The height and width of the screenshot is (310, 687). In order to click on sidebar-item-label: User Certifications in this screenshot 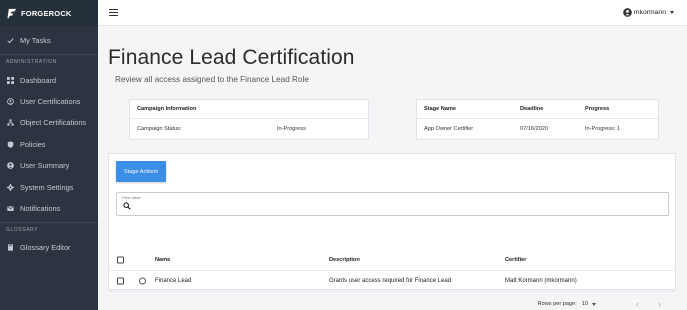, I will do `click(50, 101)`.